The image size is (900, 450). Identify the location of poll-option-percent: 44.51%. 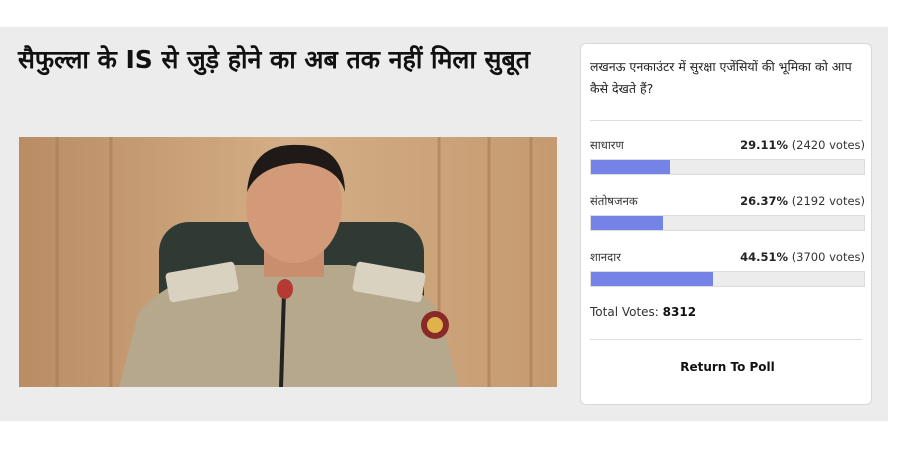
(764, 257).